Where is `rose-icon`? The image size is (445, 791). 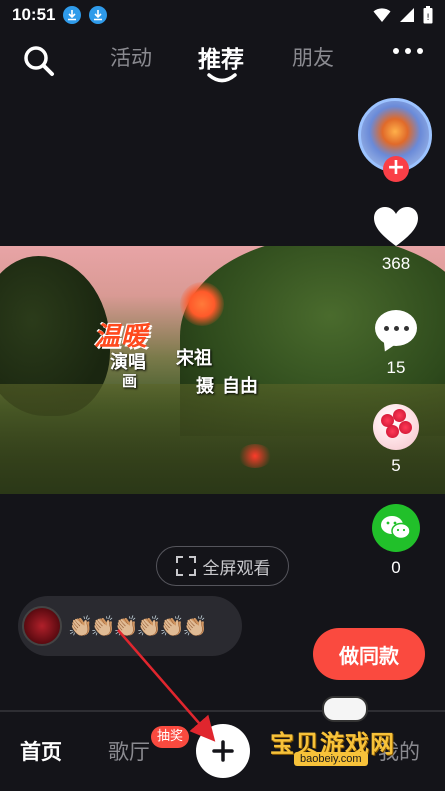 rose-icon is located at coordinates (396, 427).